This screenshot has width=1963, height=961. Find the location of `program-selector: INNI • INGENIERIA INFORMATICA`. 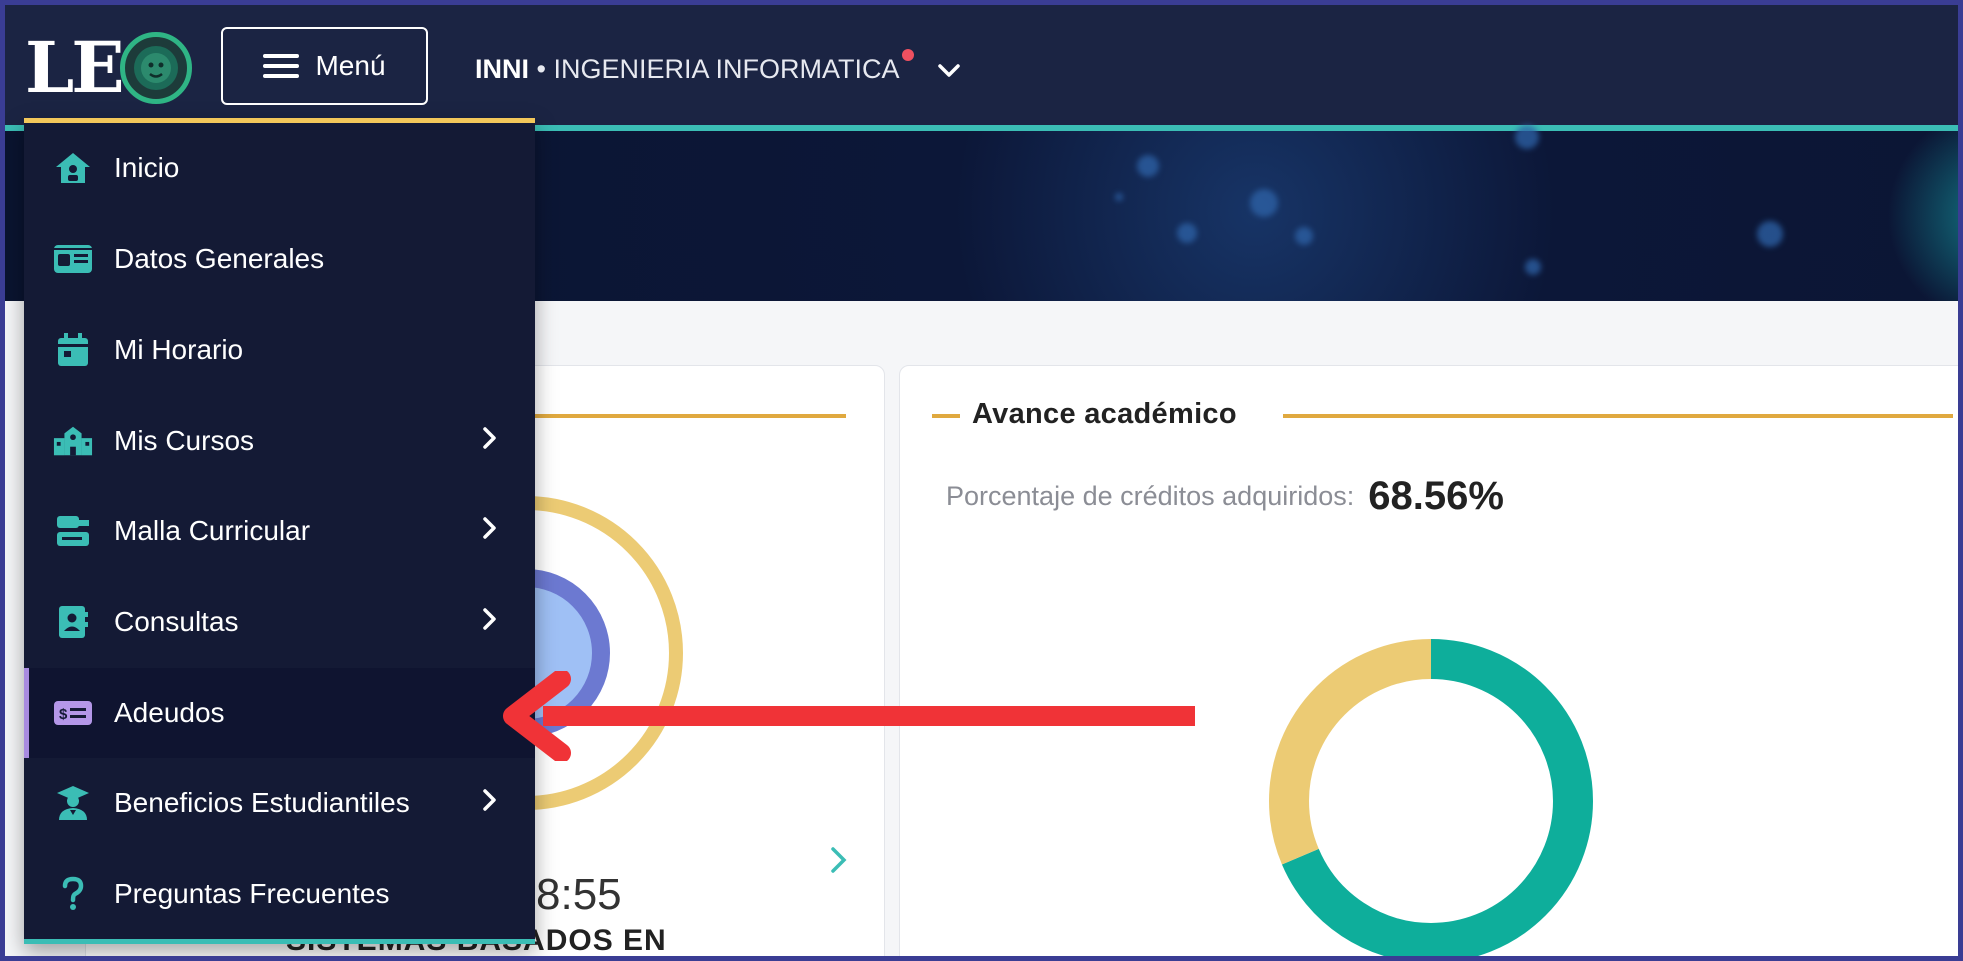

program-selector: INNI • INGENIERIA INFORMATICA is located at coordinates (717, 69).